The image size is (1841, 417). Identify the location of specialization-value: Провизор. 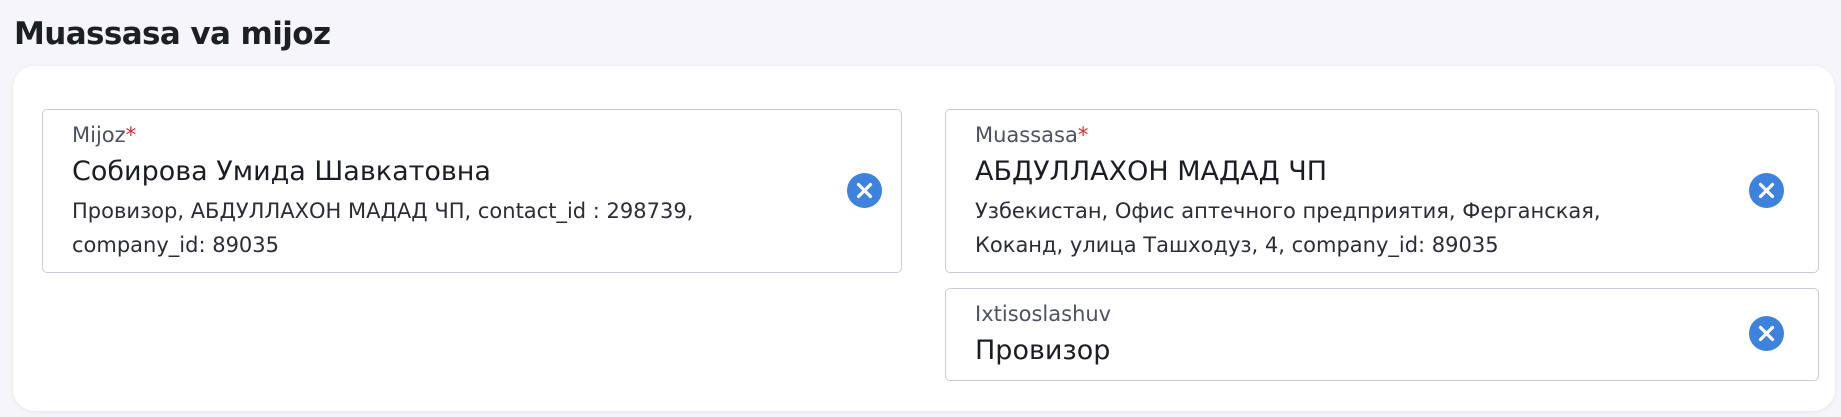
(1043, 350).